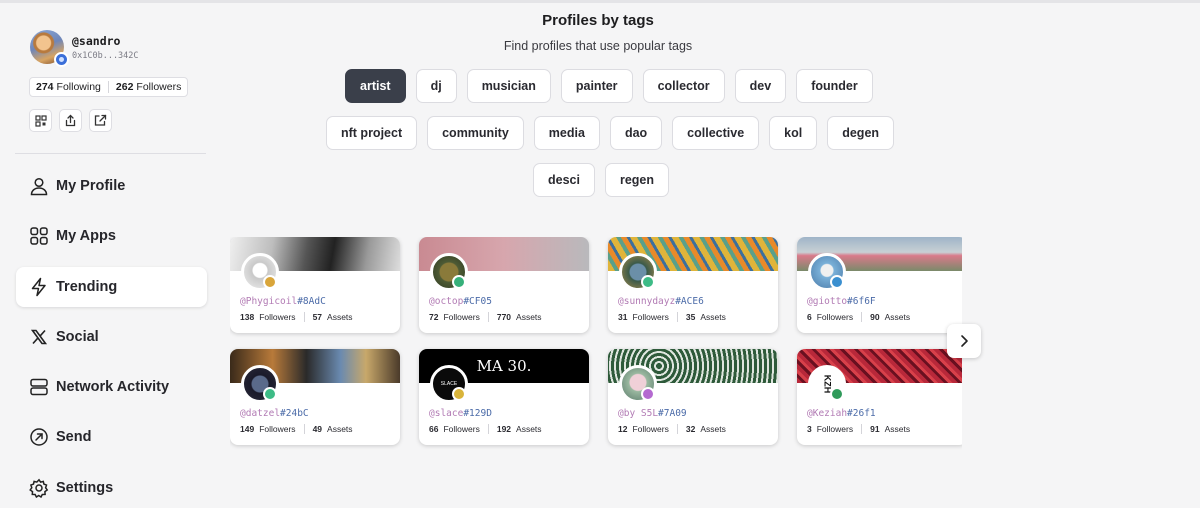 Image resolution: width=1200 pixels, height=508 pixels. I want to click on card-followers-count: 31, so click(623, 317).